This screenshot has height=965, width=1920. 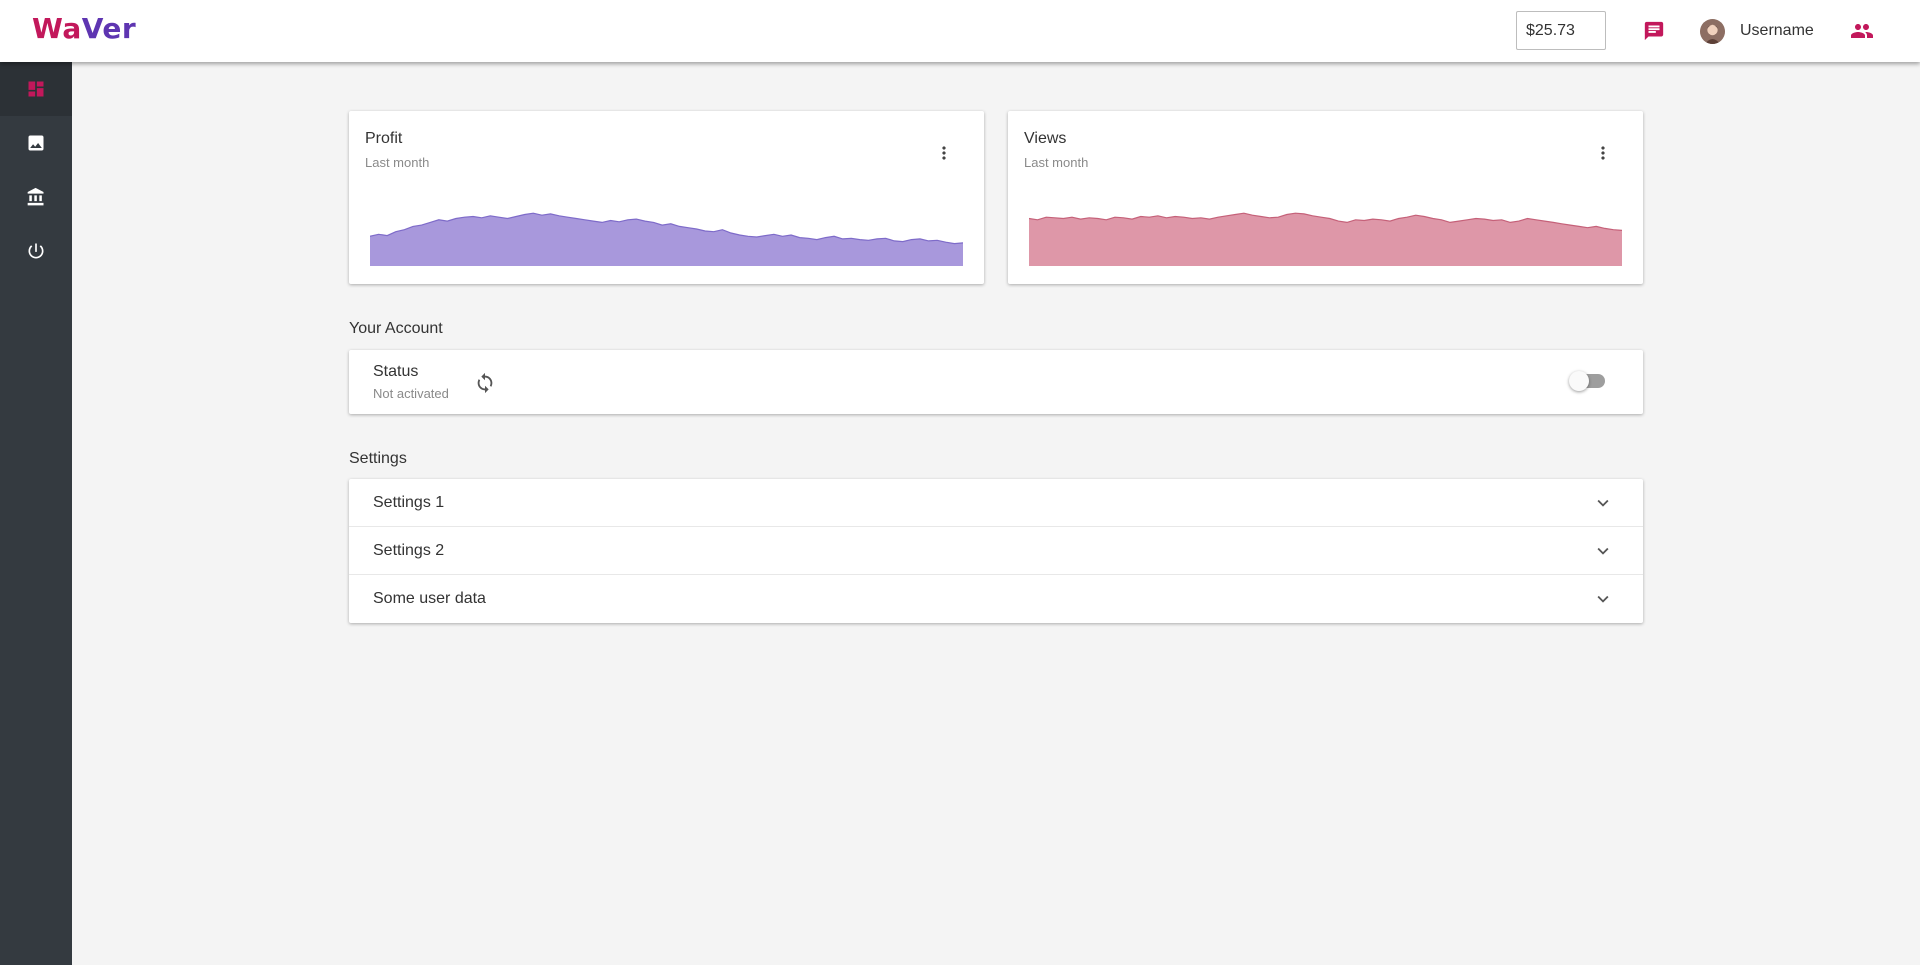 I want to click on logo: WaVer, so click(x=84, y=28).